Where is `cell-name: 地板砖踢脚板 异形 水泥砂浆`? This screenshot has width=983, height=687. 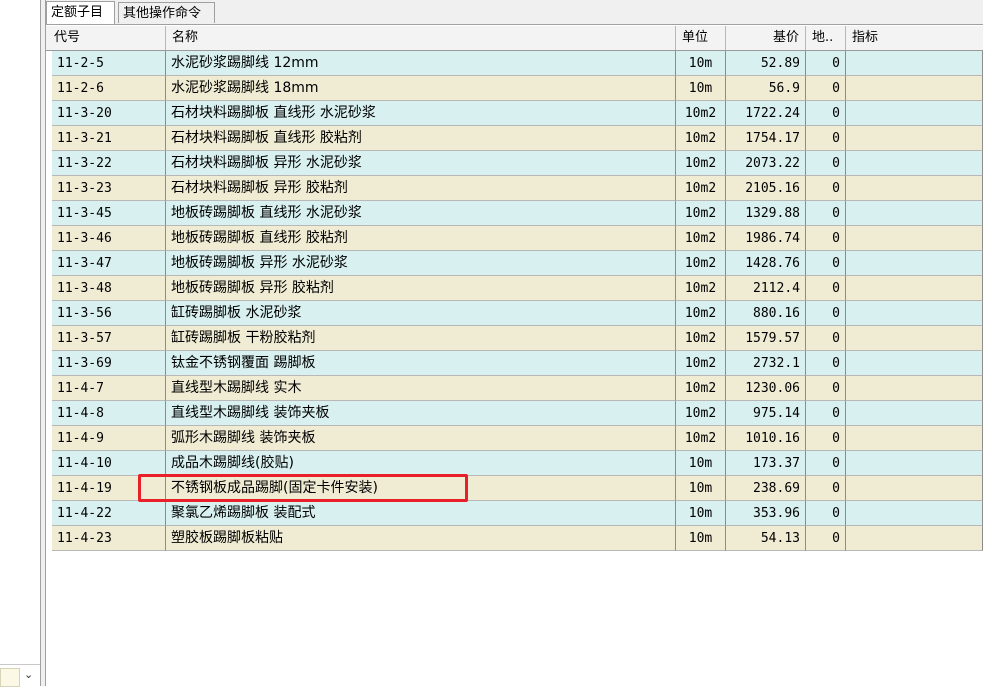 cell-name: 地板砖踢脚板 异形 水泥砂浆 is located at coordinates (421, 263).